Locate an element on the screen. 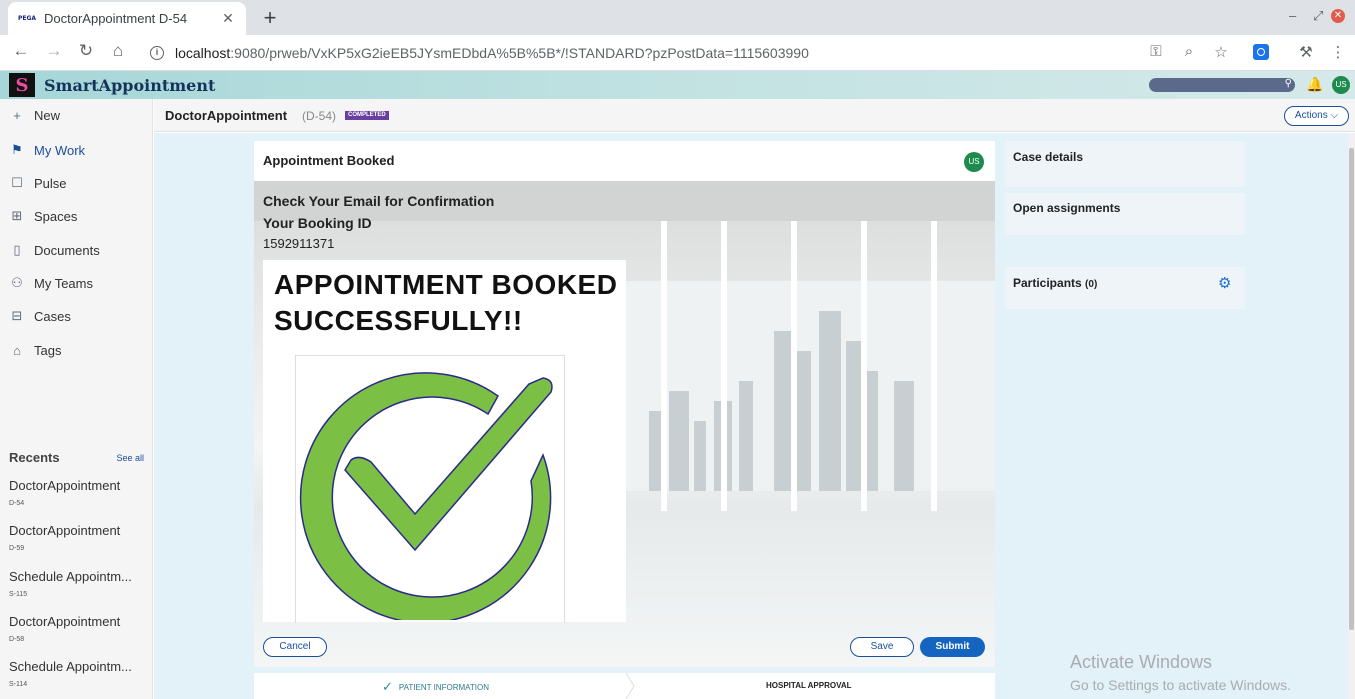  search-icon: ⚲ is located at coordinates (1288, 83).